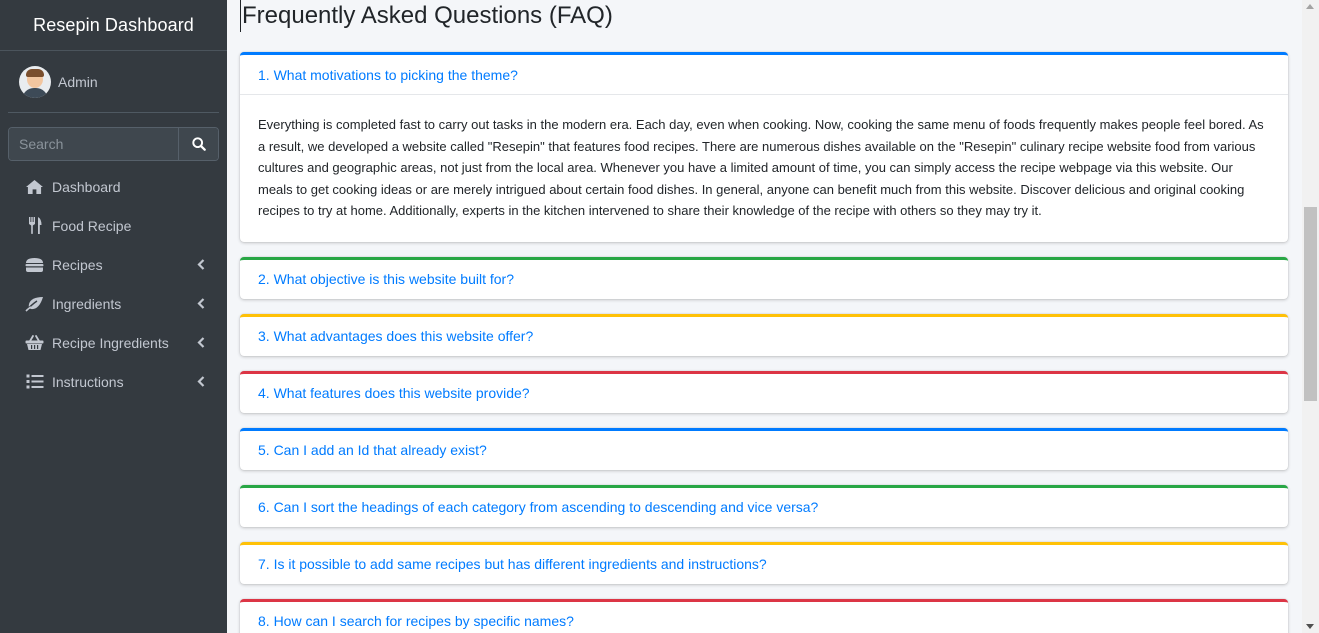  I want to click on faq-card-header: 5. Can I add an Id that already exist?, so click(764, 450).